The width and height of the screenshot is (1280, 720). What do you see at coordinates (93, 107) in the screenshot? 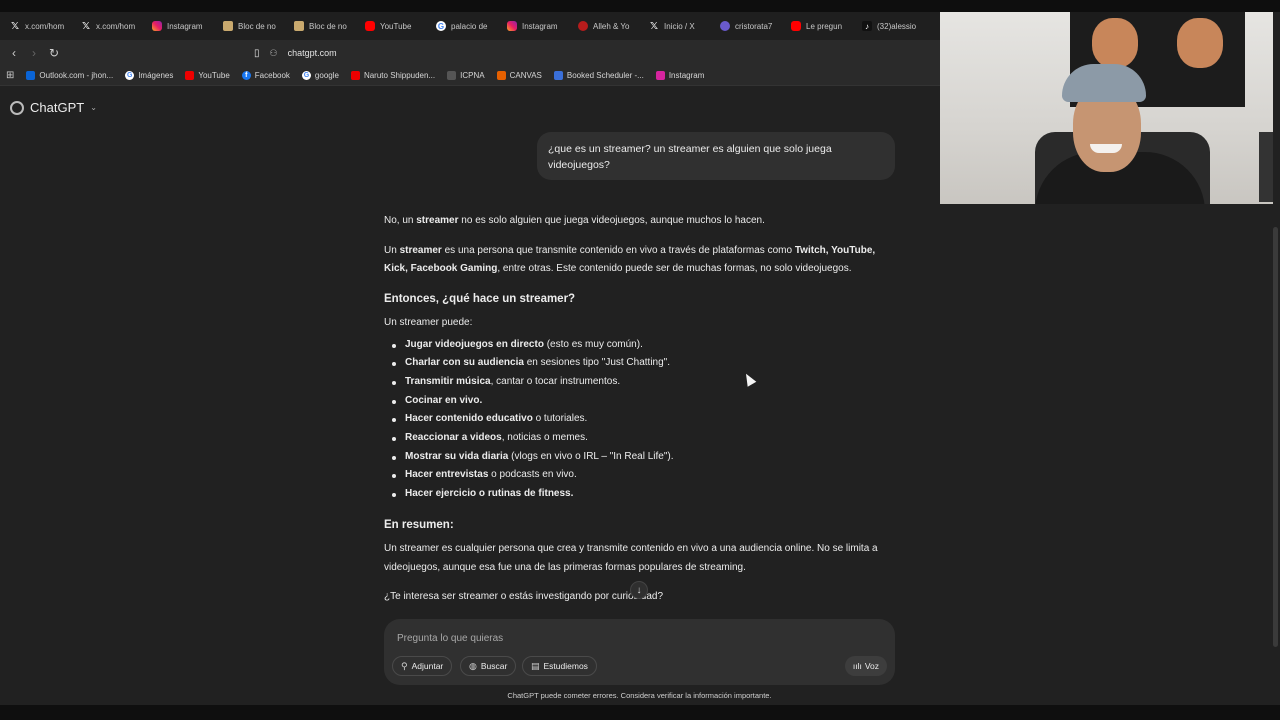
I see `chevron-down-icon: ⌄` at bounding box center [93, 107].